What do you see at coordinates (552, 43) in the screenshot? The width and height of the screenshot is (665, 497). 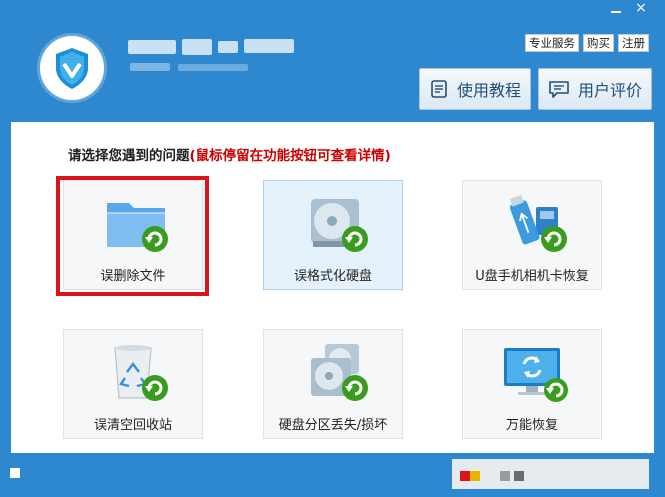 I see `pro-service-link: 专业服务` at bounding box center [552, 43].